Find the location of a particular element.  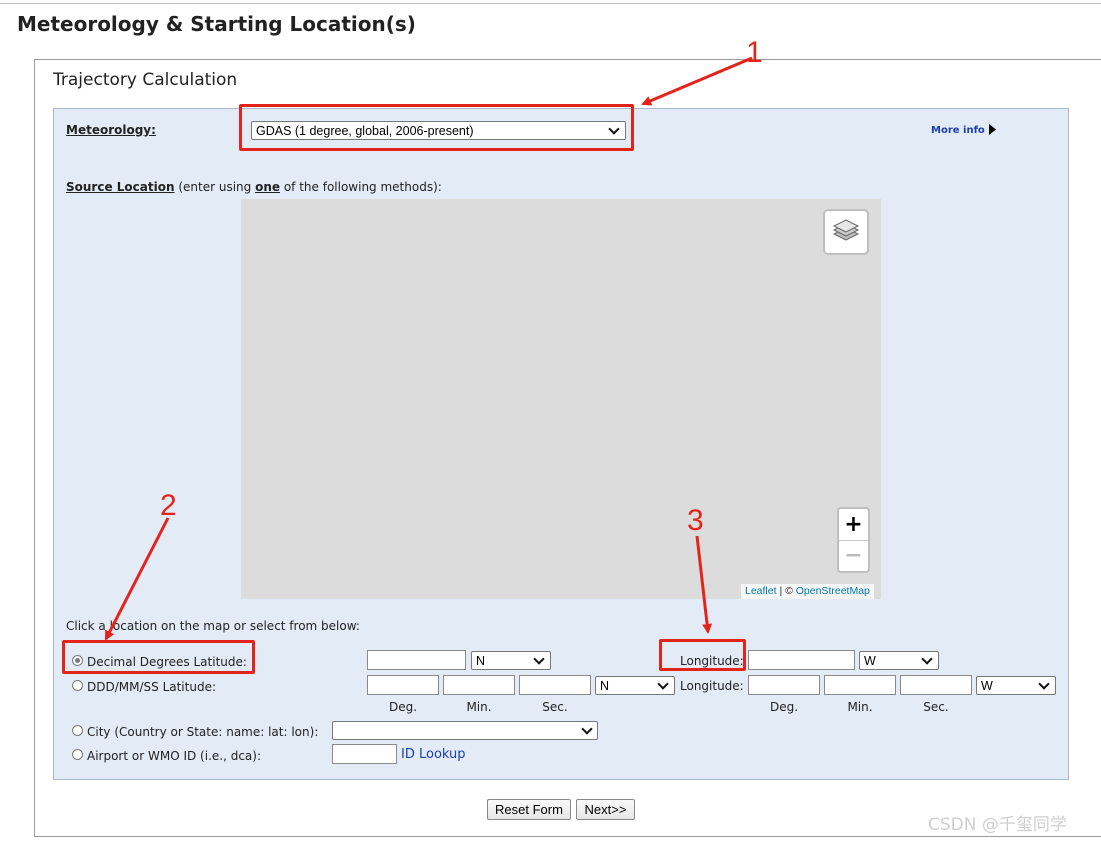

meteorology-label: Meteorology: is located at coordinates (111, 130).